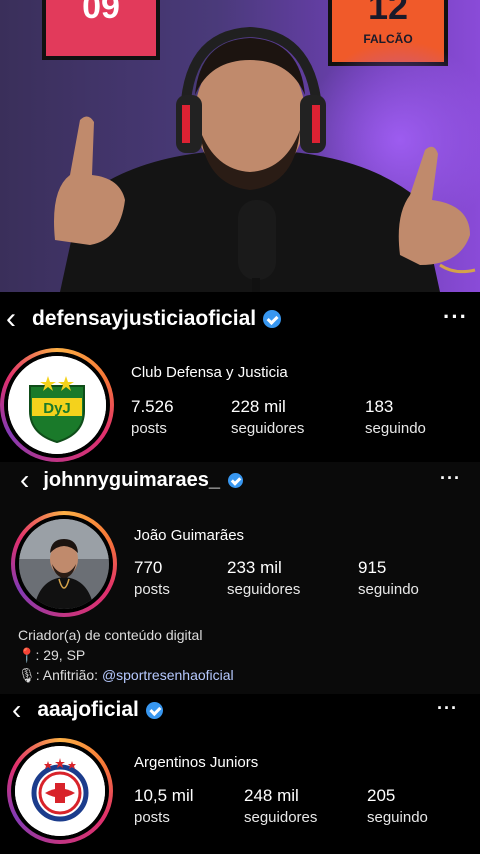 This screenshot has height=854, width=480. I want to click on profile-avatar: DyJ, so click(57, 405).